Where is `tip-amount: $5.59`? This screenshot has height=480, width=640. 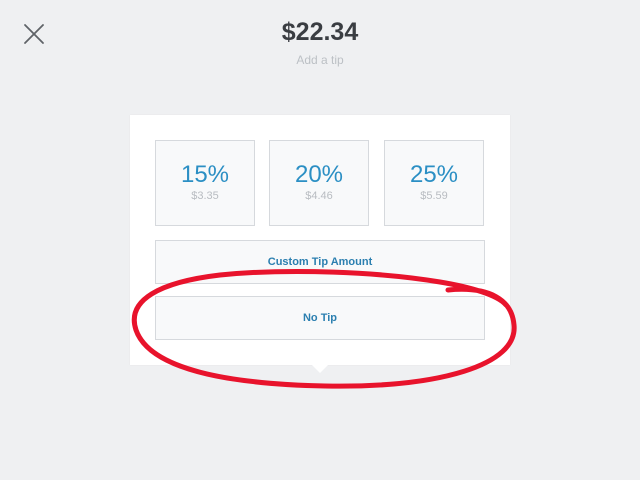 tip-amount: $5.59 is located at coordinates (434, 196).